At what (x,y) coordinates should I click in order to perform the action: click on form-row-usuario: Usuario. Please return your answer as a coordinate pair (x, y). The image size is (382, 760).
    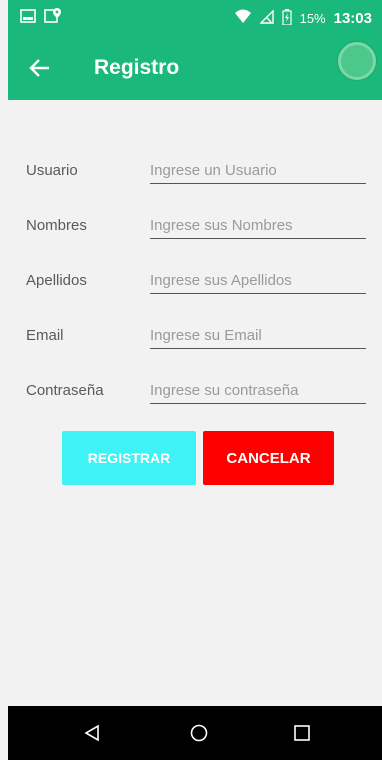
    Looking at the image, I should click on (195, 169).